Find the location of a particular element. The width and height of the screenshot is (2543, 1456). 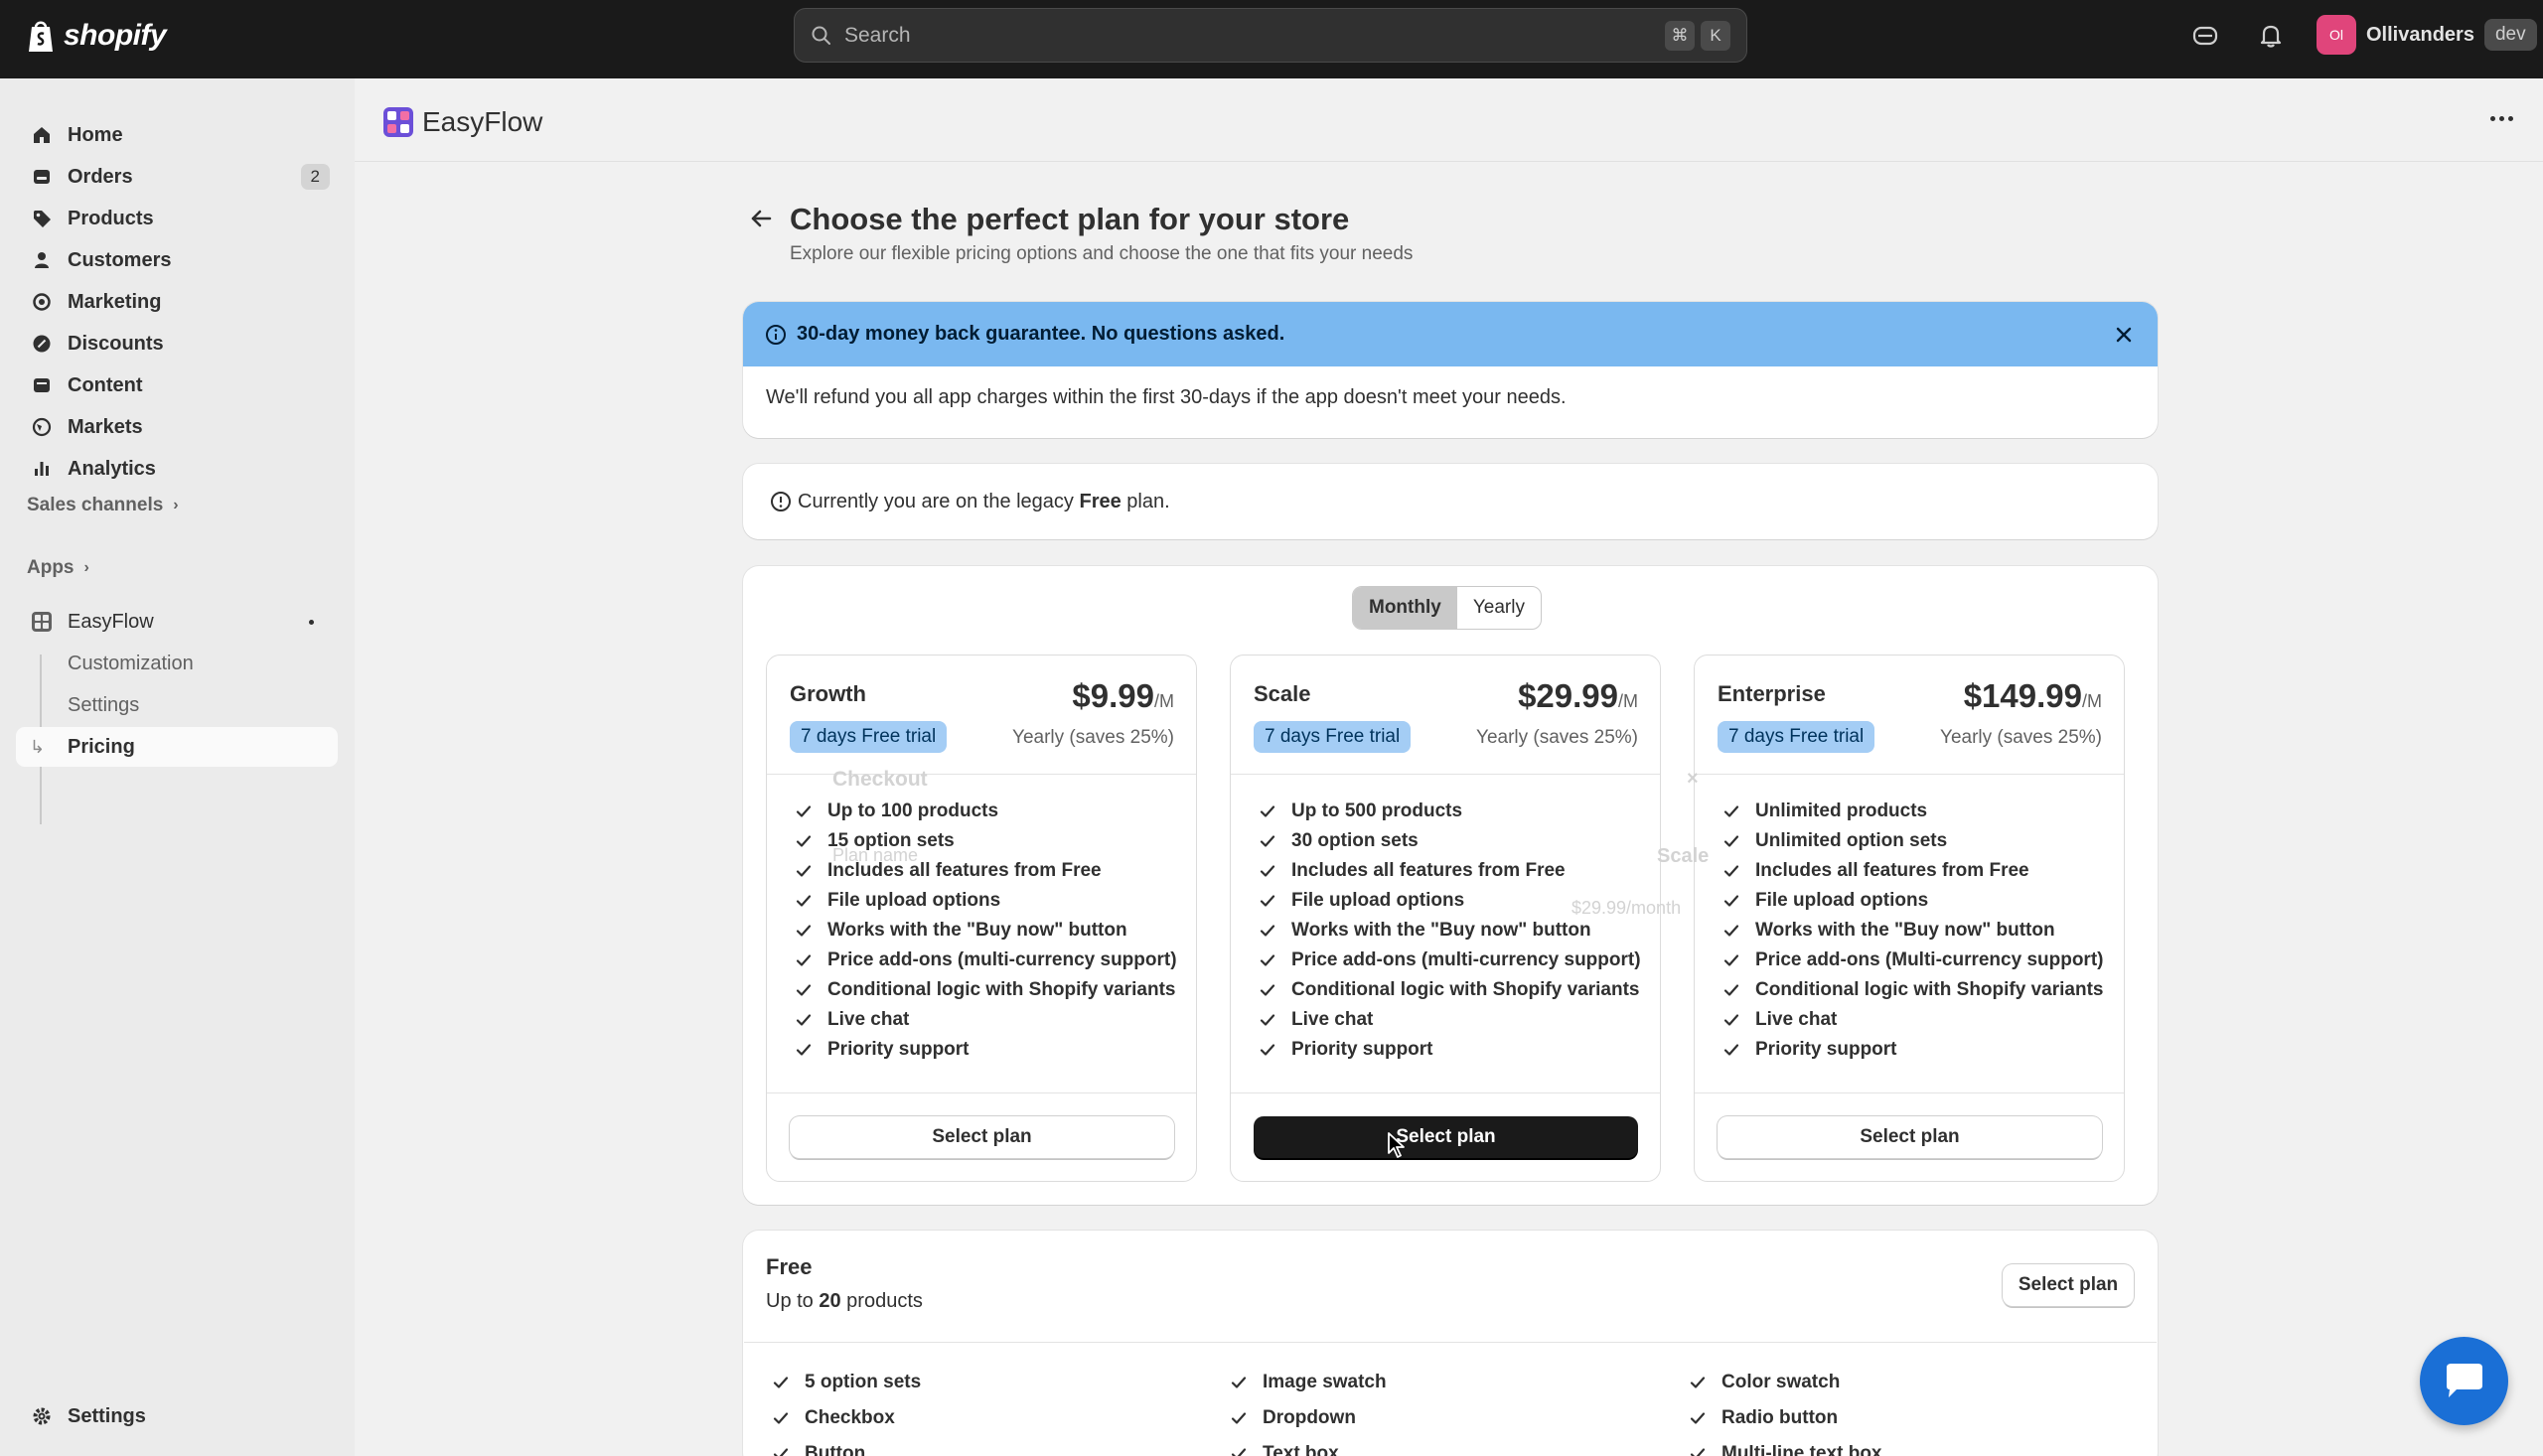

feature-item: Includes all features from Free is located at coordinates (1450, 871).